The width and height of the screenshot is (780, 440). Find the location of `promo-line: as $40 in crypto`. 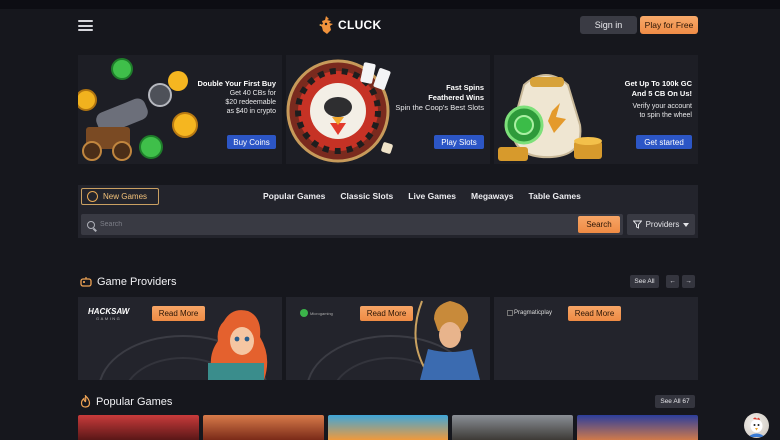

promo-line: as $40 in crypto is located at coordinates (251, 111).